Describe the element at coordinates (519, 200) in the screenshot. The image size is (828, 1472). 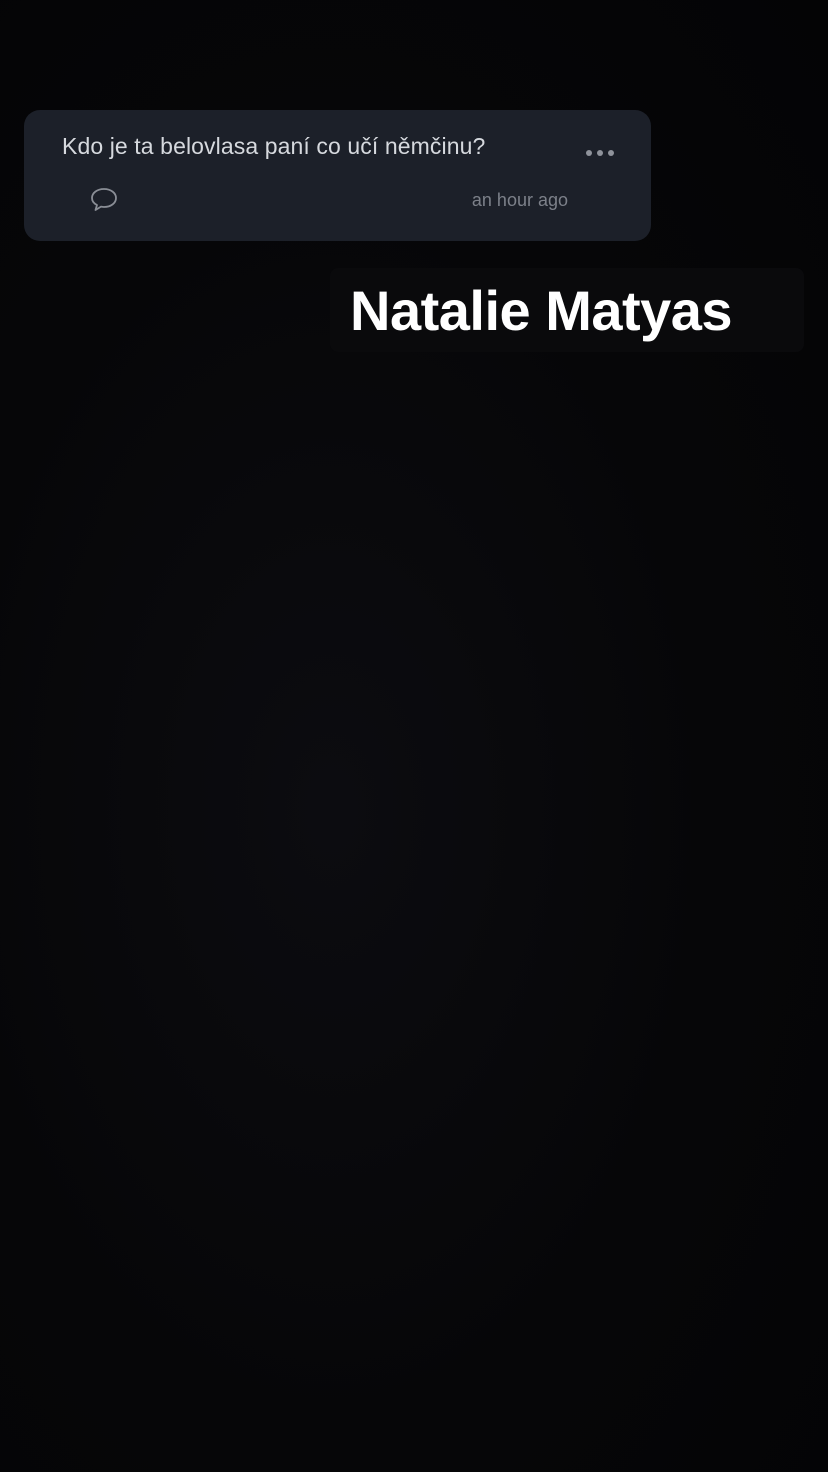
I see `timestamp: an hour ago` at that location.